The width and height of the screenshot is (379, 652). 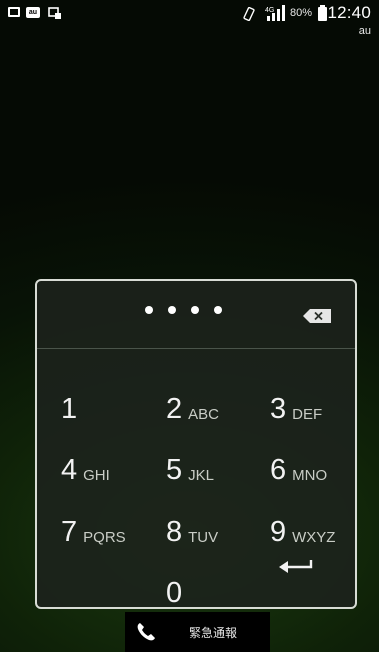 I want to click on key-digit: 1, so click(x=69, y=409).